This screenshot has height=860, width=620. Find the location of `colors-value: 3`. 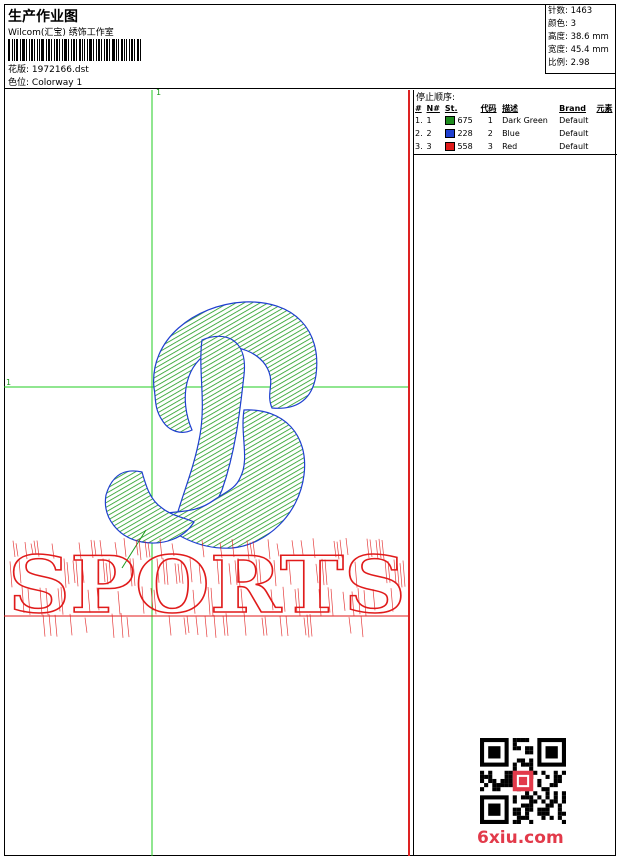

colors-value: 3 is located at coordinates (573, 24).